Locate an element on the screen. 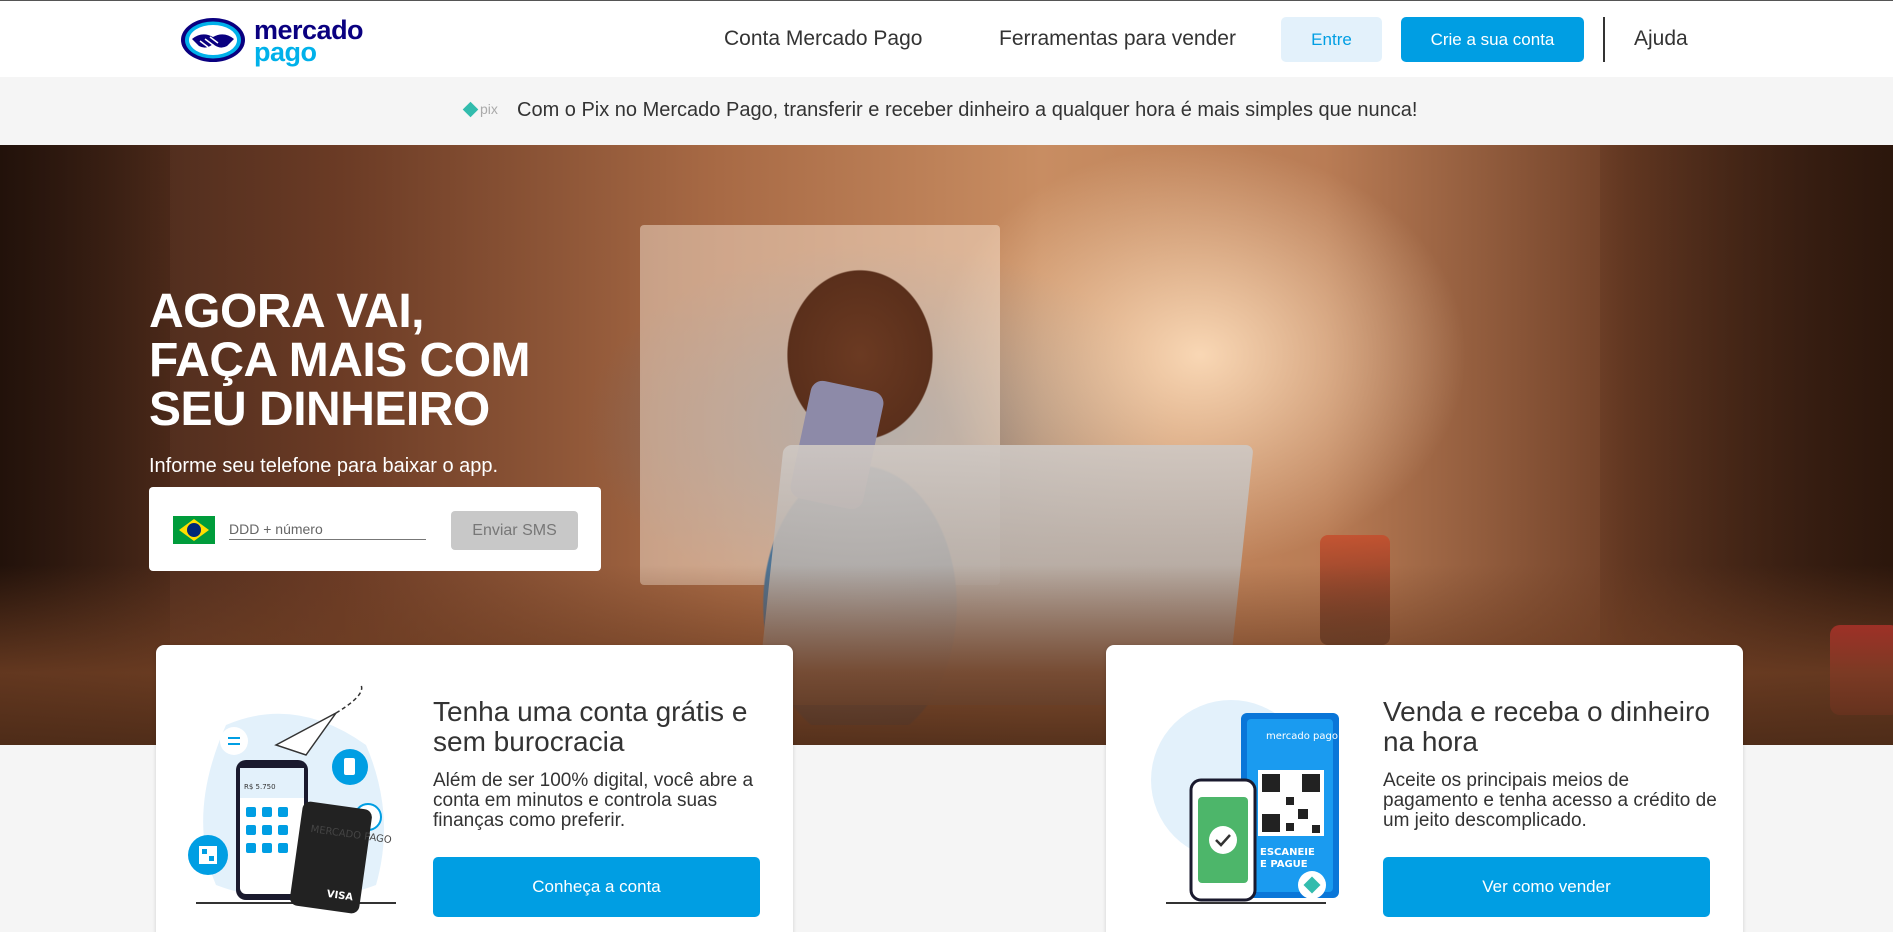 The width and height of the screenshot is (1893, 932). brazil-flag-icon is located at coordinates (194, 530).